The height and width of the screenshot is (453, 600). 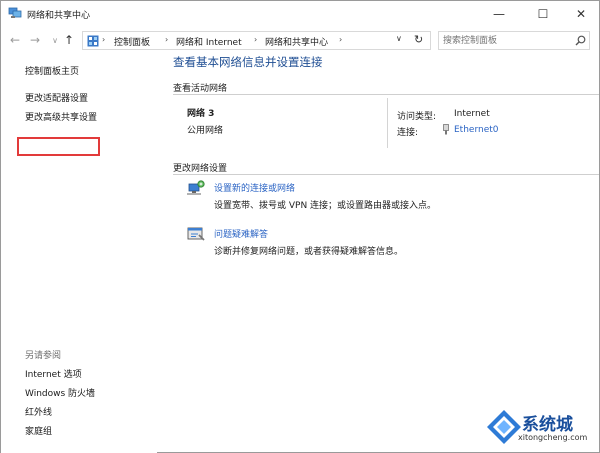 What do you see at coordinates (38, 411) in the screenshot?
I see `see-also-infrared: 红外线` at bounding box center [38, 411].